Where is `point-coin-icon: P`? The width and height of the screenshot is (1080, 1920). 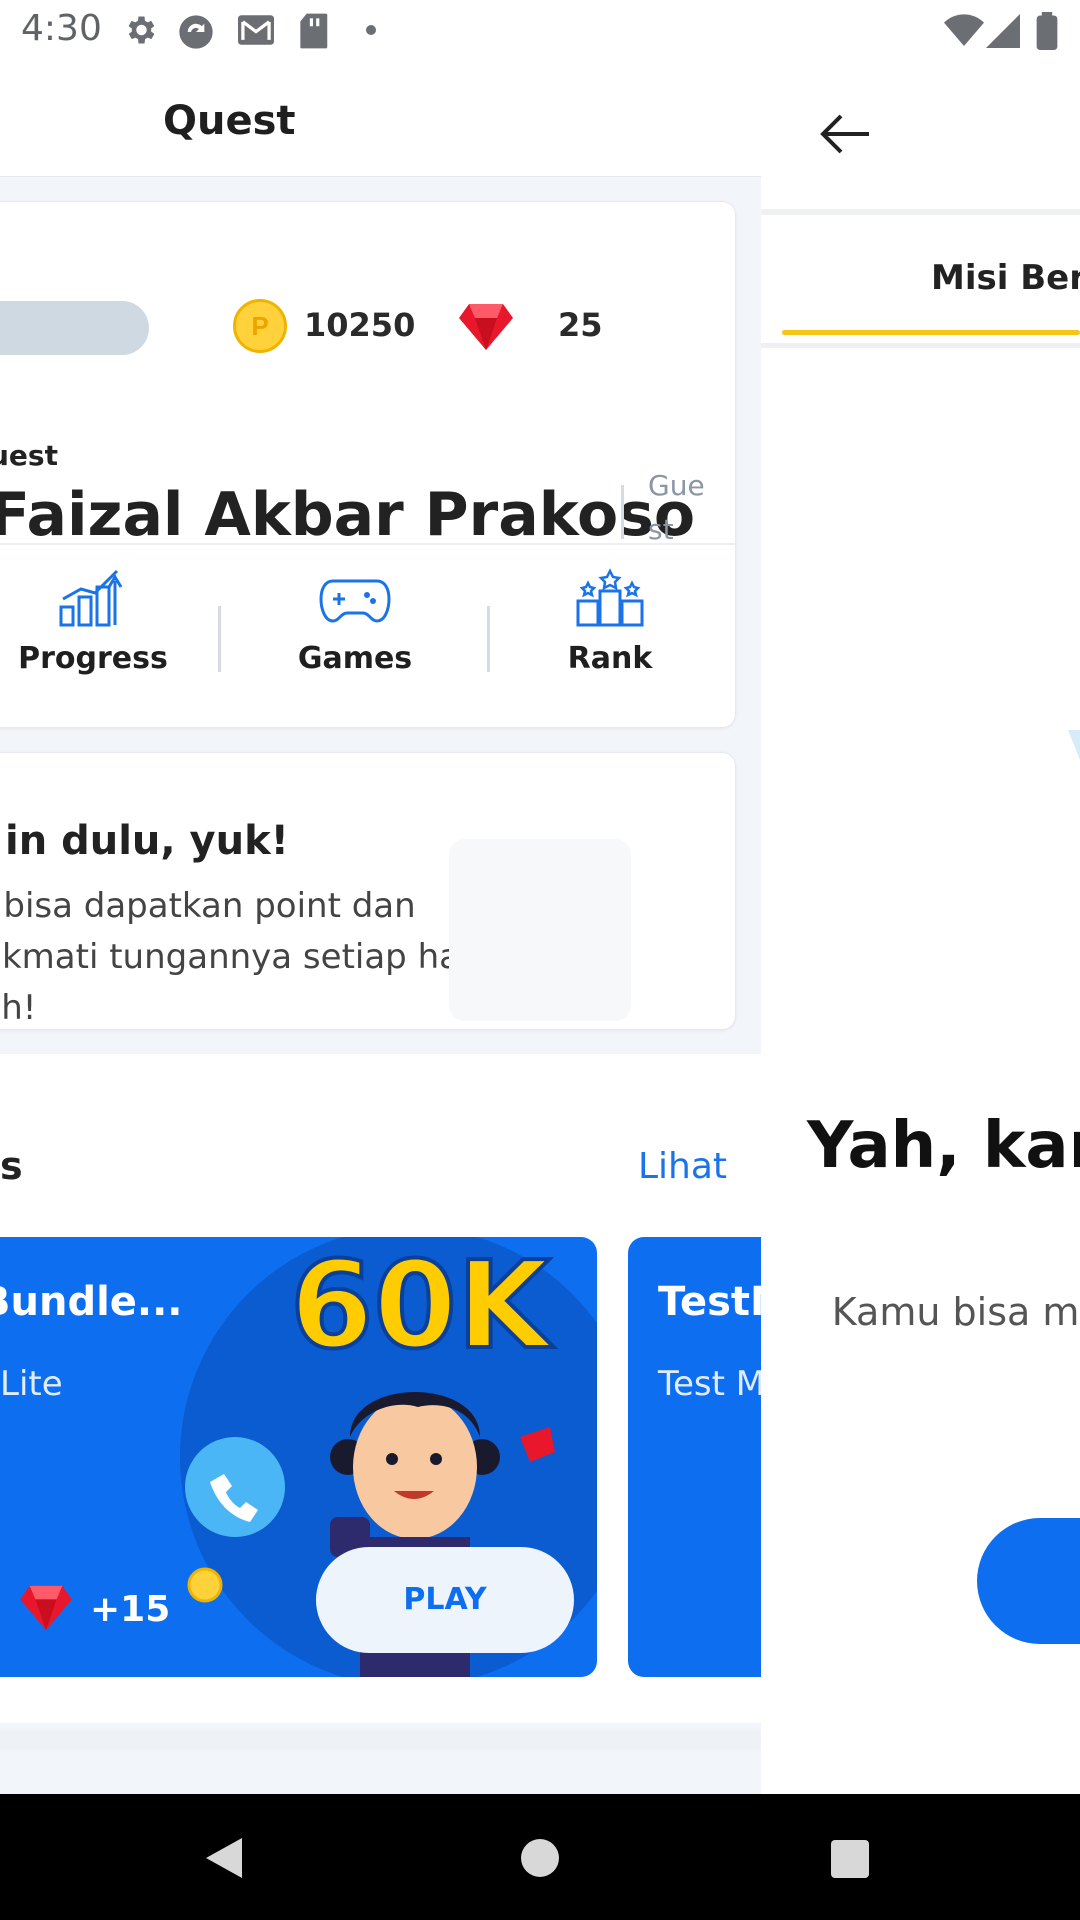 point-coin-icon: P is located at coordinates (260, 326).